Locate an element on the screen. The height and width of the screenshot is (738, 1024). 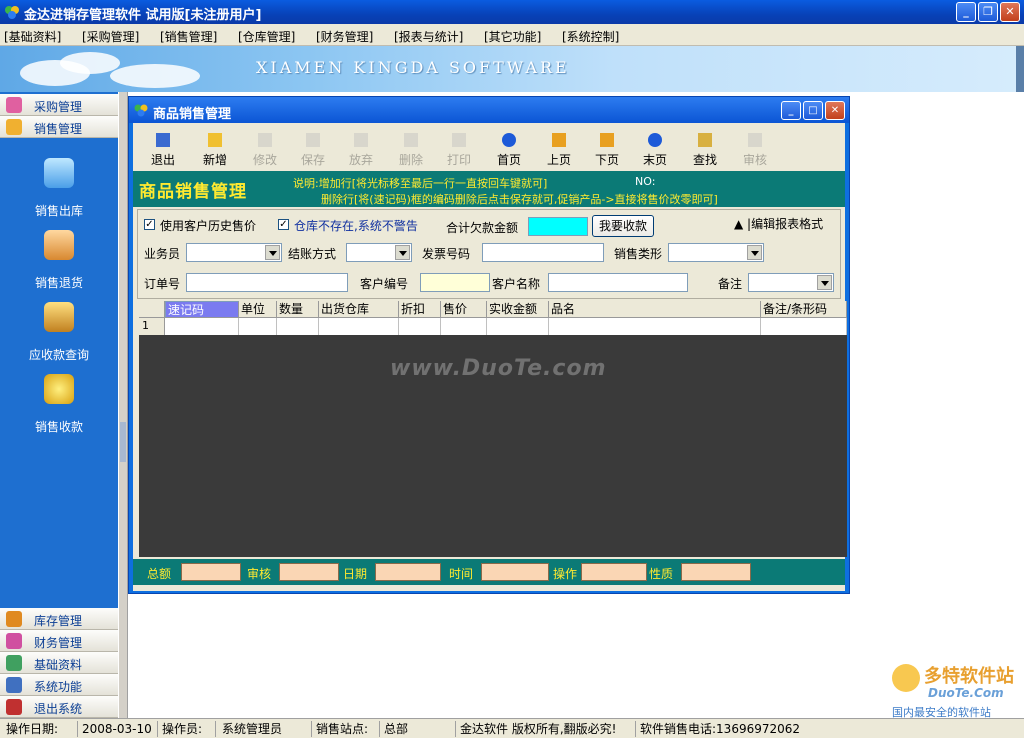
column-header: 备注/条形码 is located at coordinates (804, 309).